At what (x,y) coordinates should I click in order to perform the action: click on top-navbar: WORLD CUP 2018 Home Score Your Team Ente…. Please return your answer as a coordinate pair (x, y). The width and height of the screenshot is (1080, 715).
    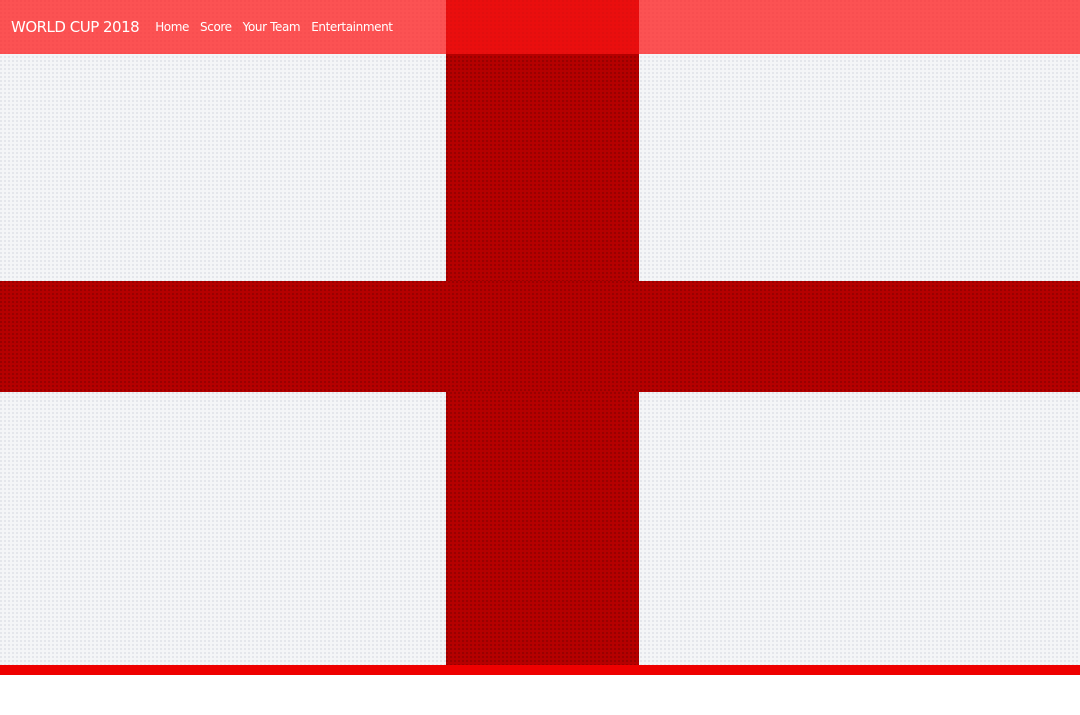
    Looking at the image, I should click on (540, 27).